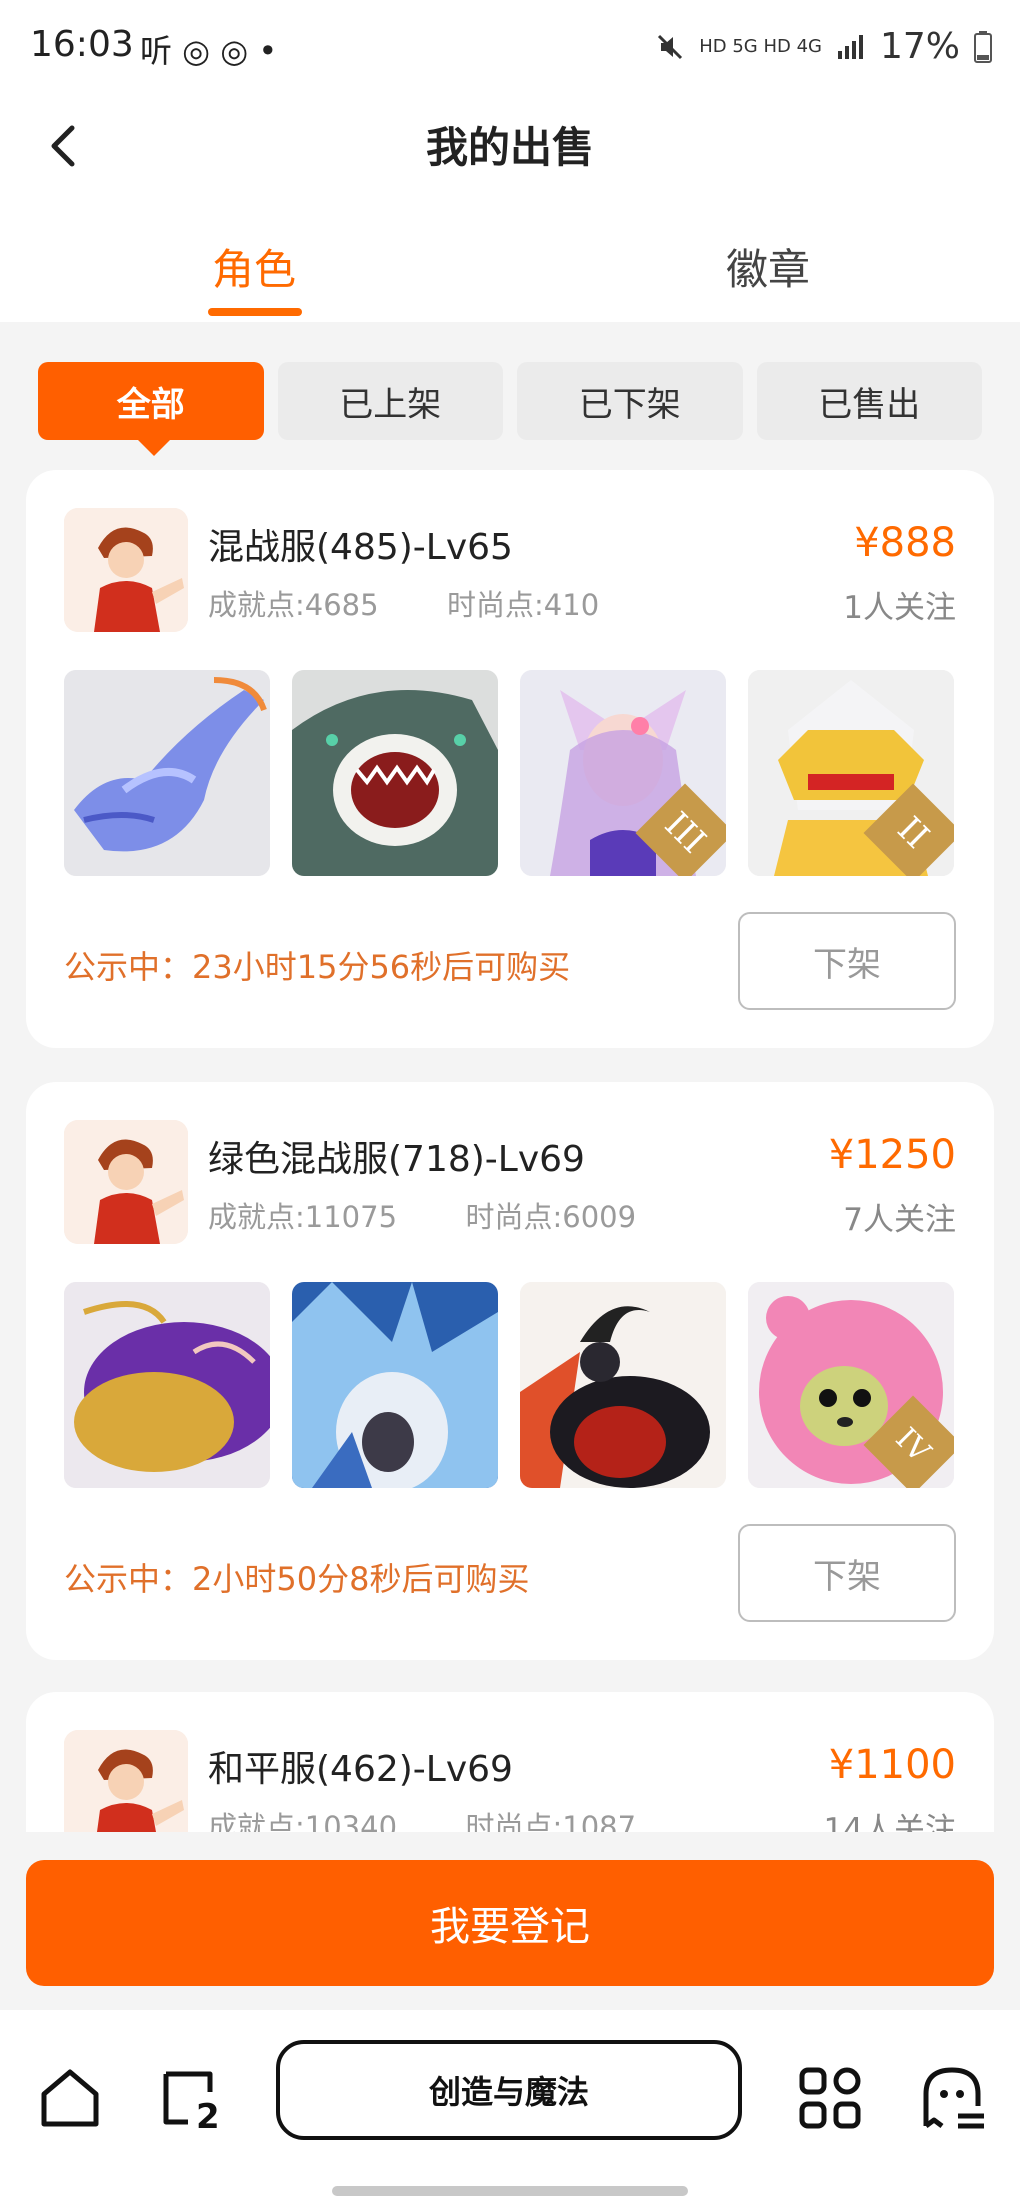 This screenshot has width=1020, height=2210. I want to click on status-filter-bar: 全部 已上架 已下架 已售出, so click(510, 409).